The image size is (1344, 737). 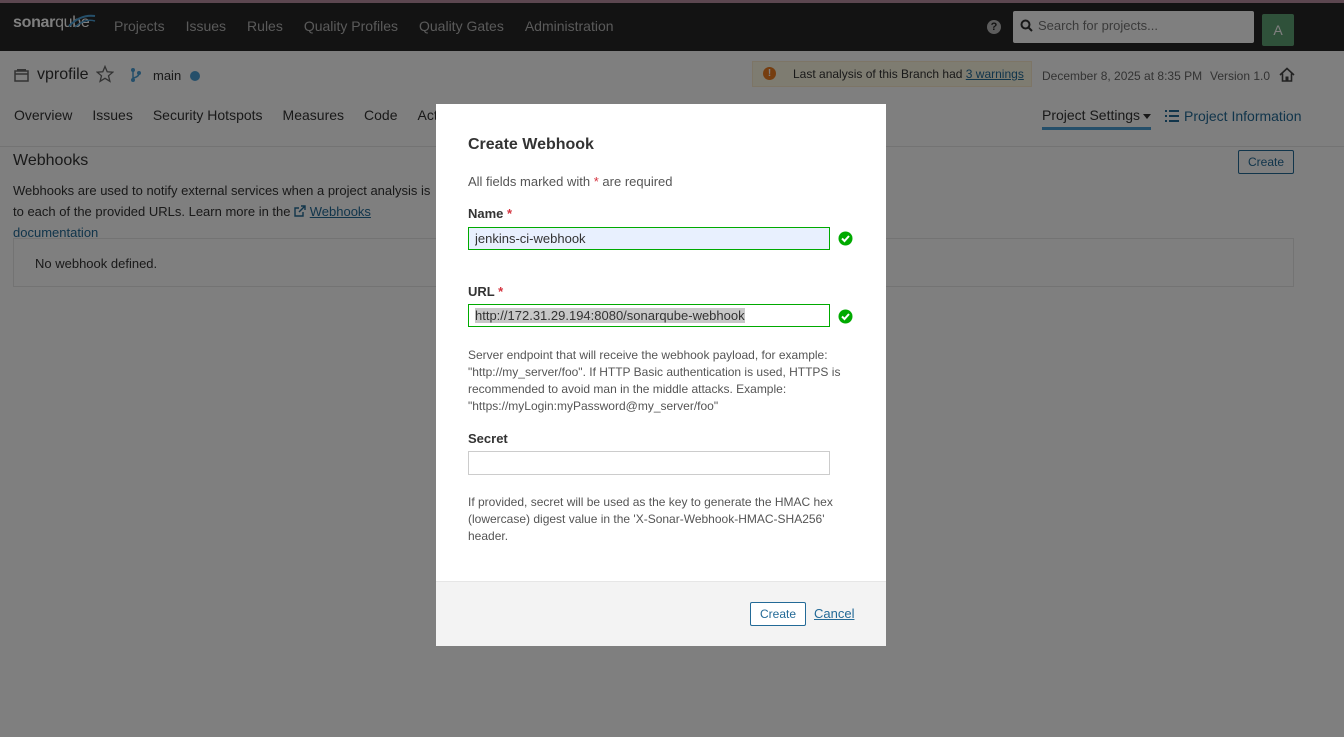 I want to click on url-label-text: URL, so click(x=481, y=291).